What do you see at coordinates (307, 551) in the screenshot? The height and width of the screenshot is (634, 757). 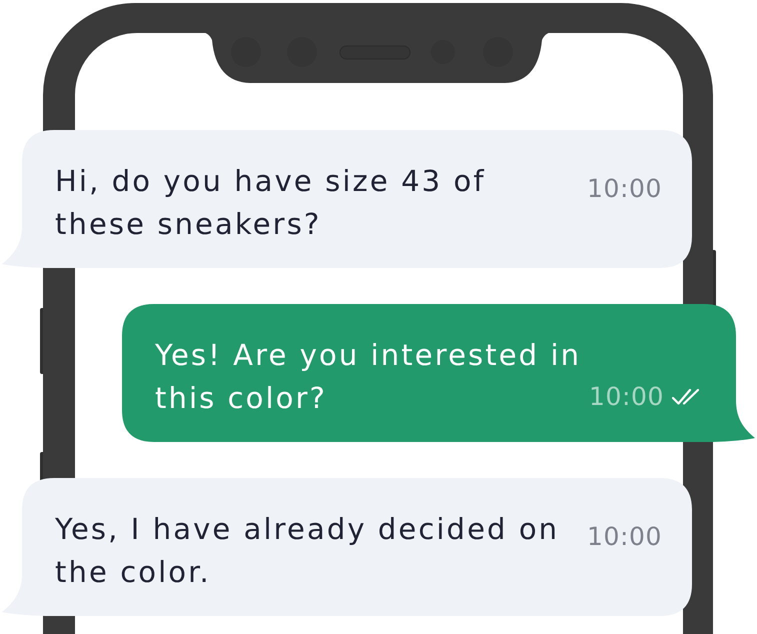 I see `message-text: Yes, I have already decided on the color.` at bounding box center [307, 551].